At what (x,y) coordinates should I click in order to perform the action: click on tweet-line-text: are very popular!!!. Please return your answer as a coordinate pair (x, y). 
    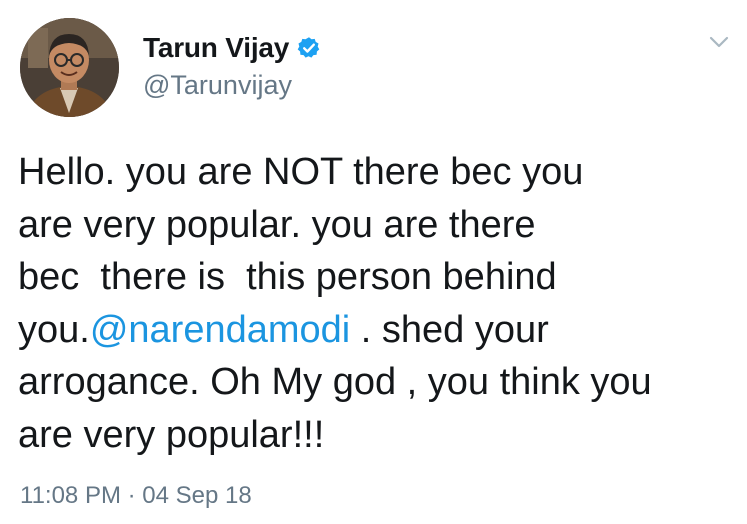
    Looking at the image, I should click on (171, 434).